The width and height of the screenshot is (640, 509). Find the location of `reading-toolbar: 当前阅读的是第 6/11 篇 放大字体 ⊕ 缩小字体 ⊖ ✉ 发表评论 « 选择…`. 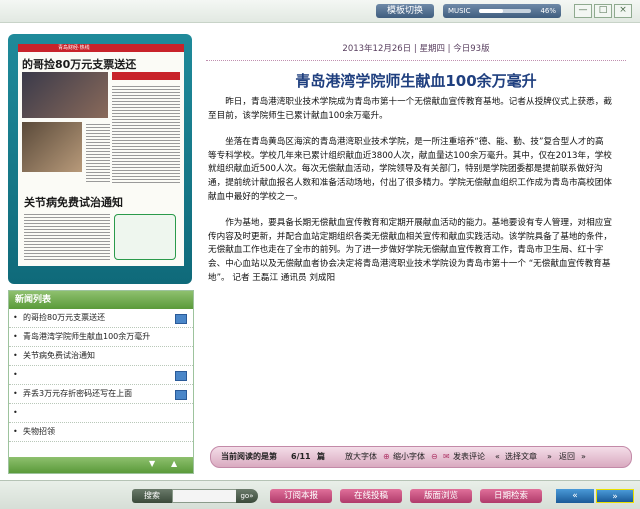

reading-toolbar: 当前阅读的是第 6/11 篇 放大字体 ⊕ 缩小字体 ⊖ ✉ 发表评论 « 选择… is located at coordinates (421, 457).